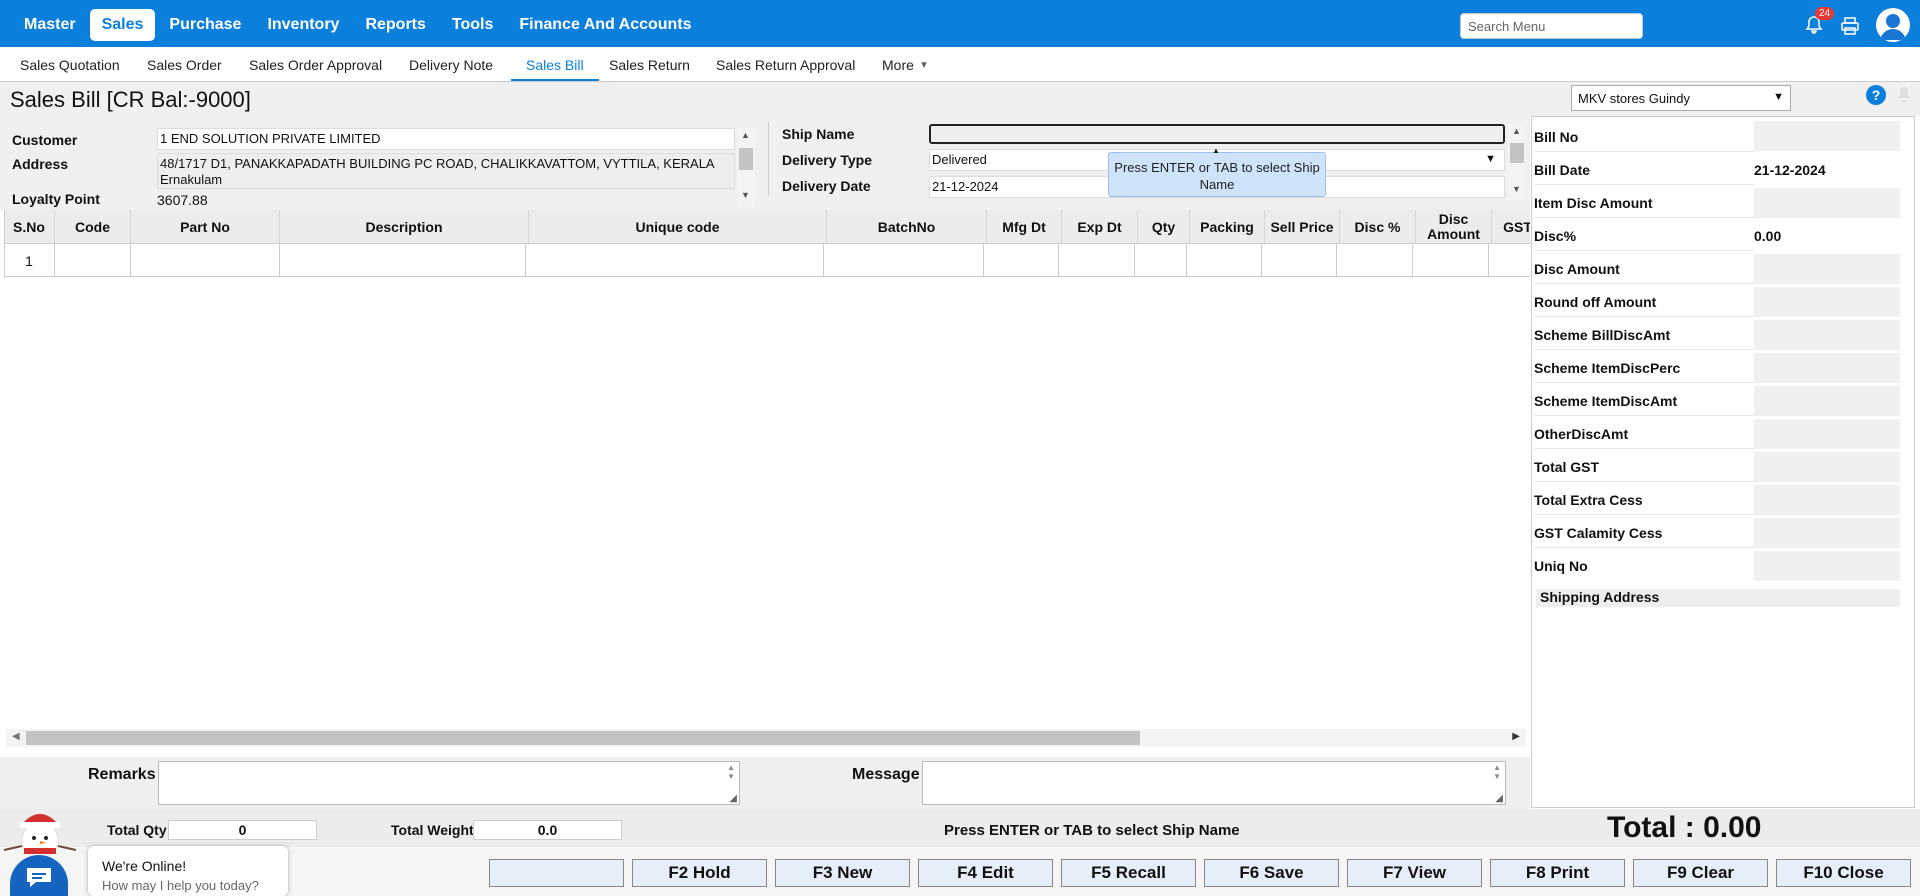  I want to click on tab-sales-bill: Sales Bill, so click(555, 69).